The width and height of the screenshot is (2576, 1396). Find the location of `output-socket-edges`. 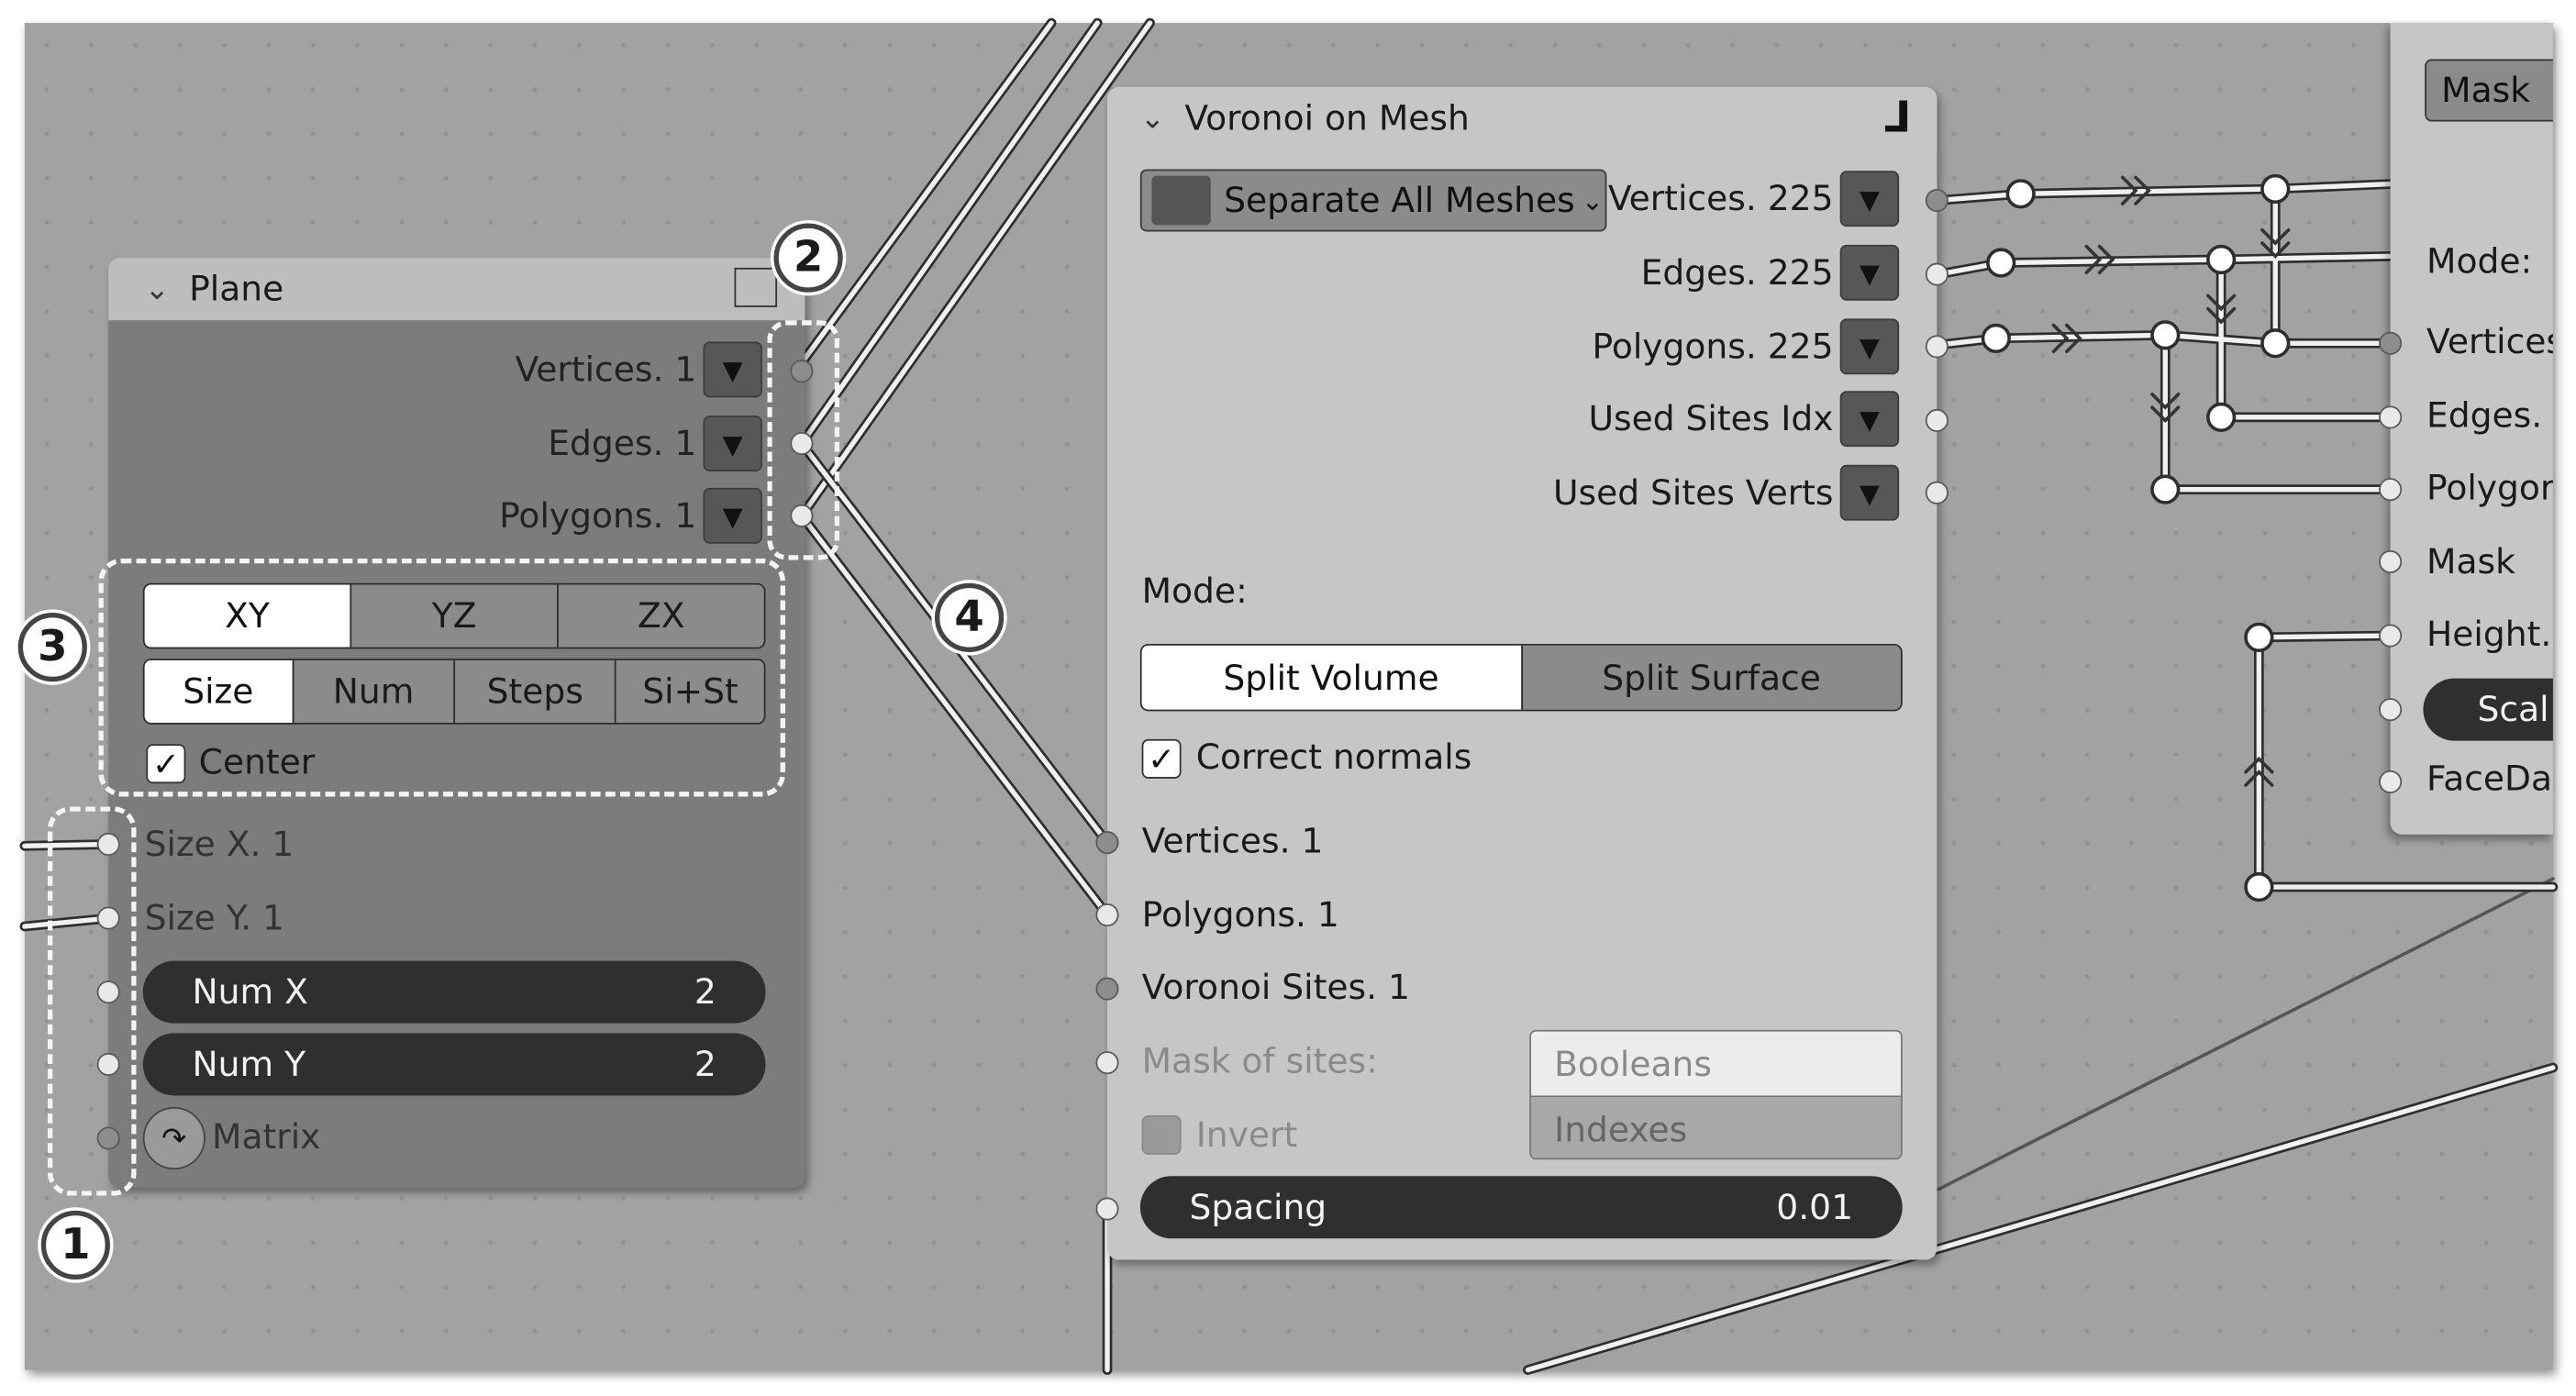

output-socket-edges is located at coordinates (1937, 274).